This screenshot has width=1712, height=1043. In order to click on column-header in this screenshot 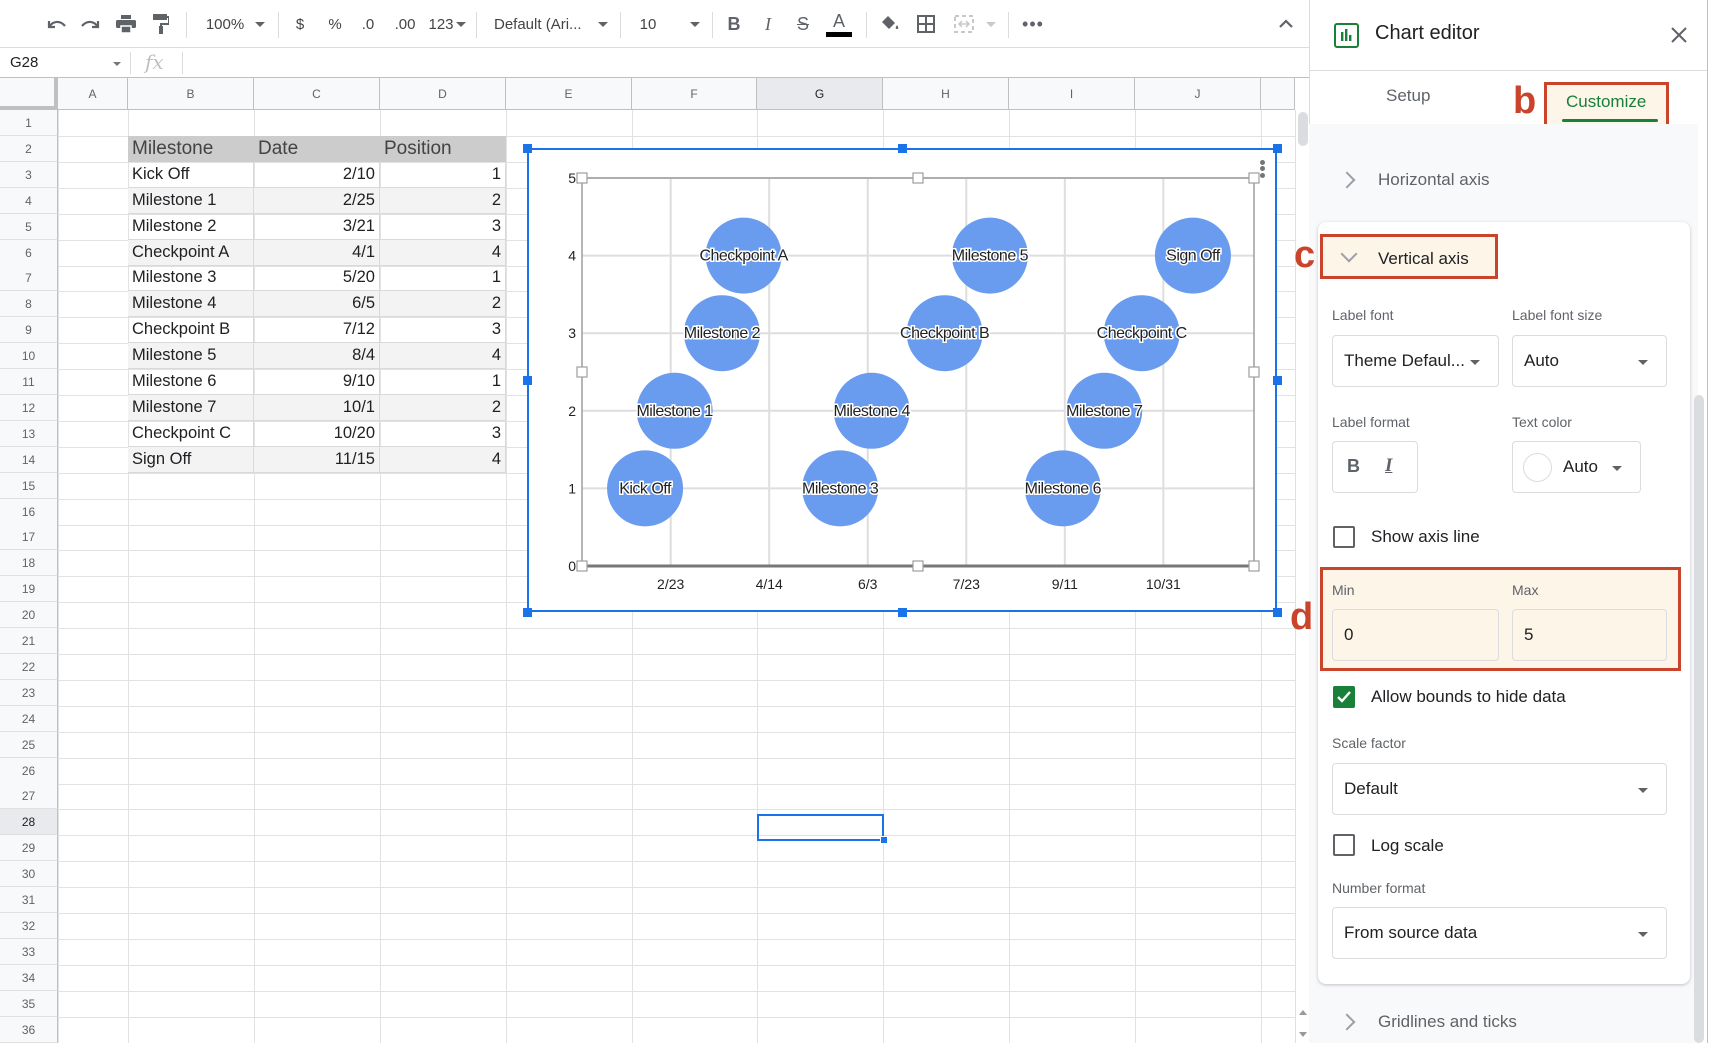, I will do `click(1278, 94)`.